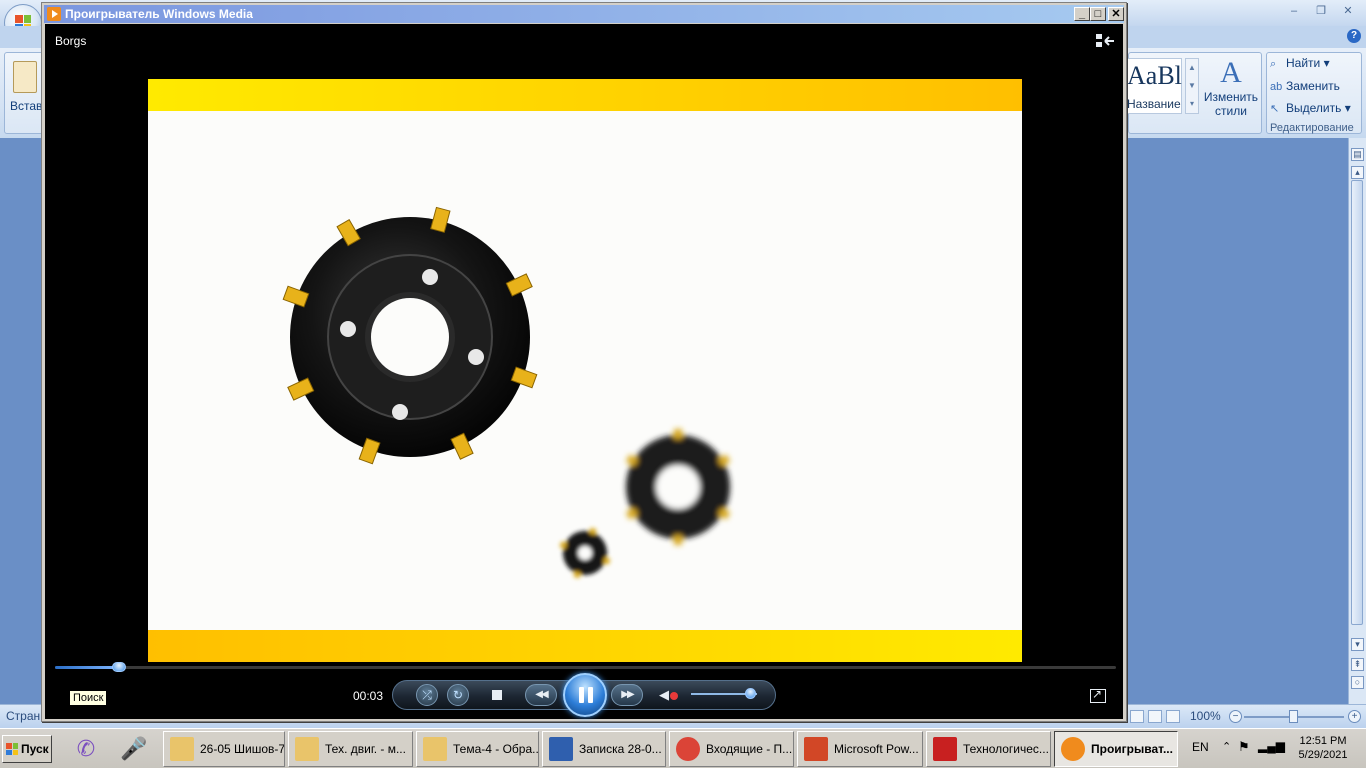 The height and width of the screenshot is (768, 1366). I want to click on minimize-icon: –, so click(1294, 11).